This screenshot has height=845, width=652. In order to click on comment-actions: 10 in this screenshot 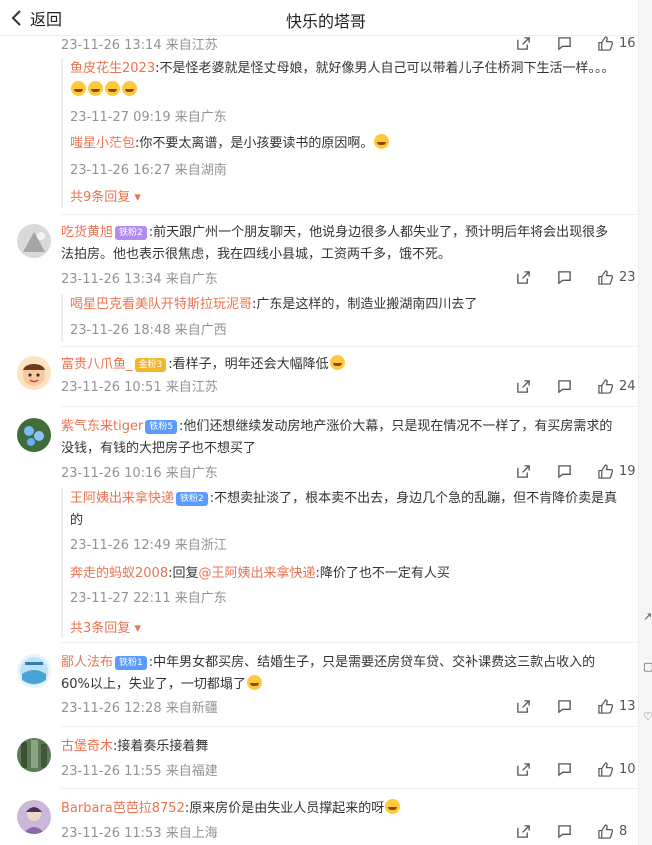, I will do `click(576, 769)`.